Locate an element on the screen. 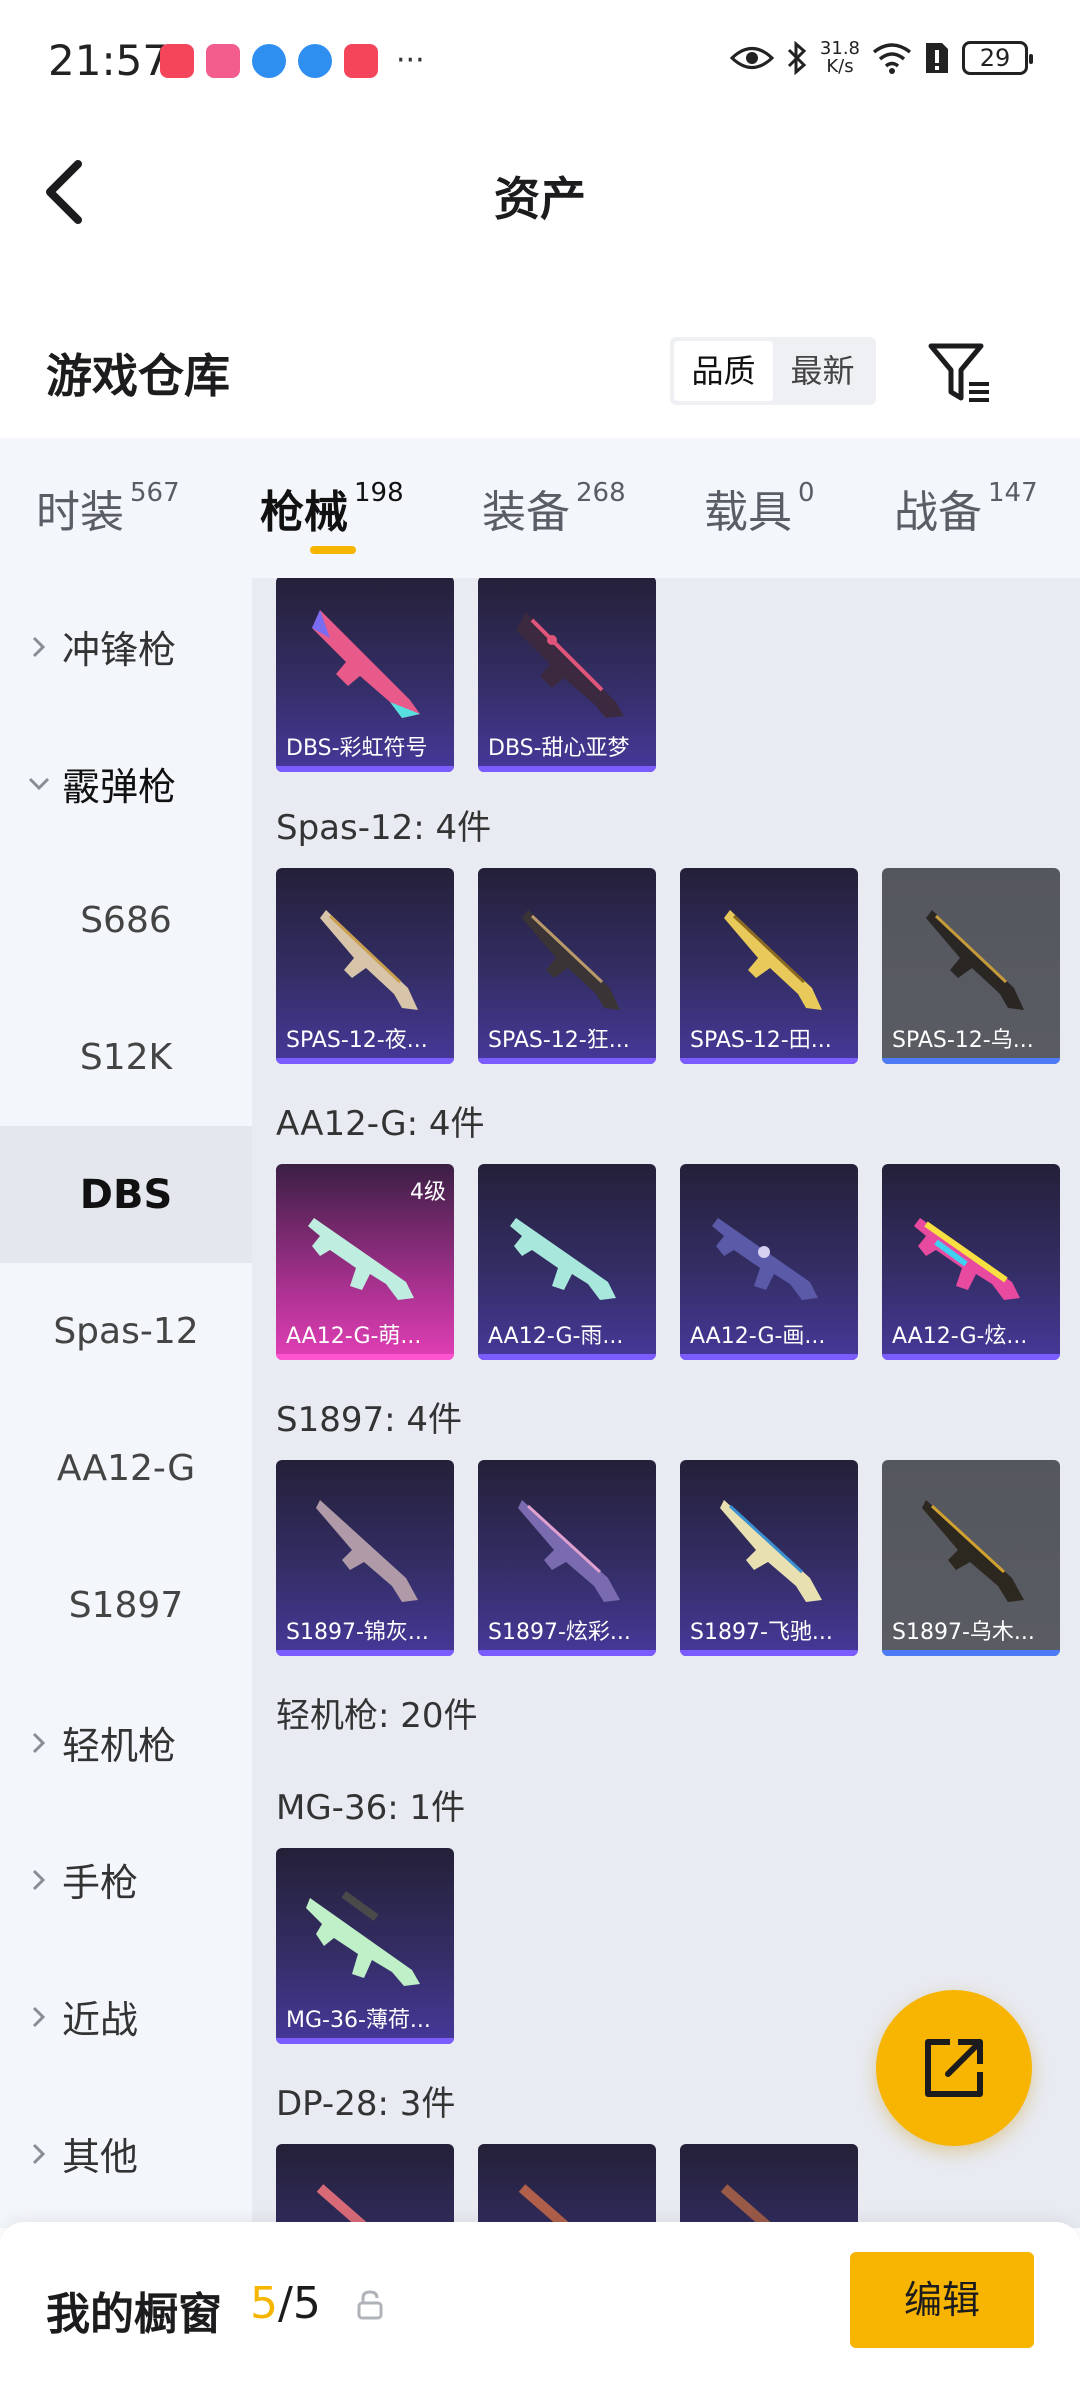 The width and height of the screenshot is (1080, 2382). nav-item-pistol: 手枪 is located at coordinates (126, 1879).